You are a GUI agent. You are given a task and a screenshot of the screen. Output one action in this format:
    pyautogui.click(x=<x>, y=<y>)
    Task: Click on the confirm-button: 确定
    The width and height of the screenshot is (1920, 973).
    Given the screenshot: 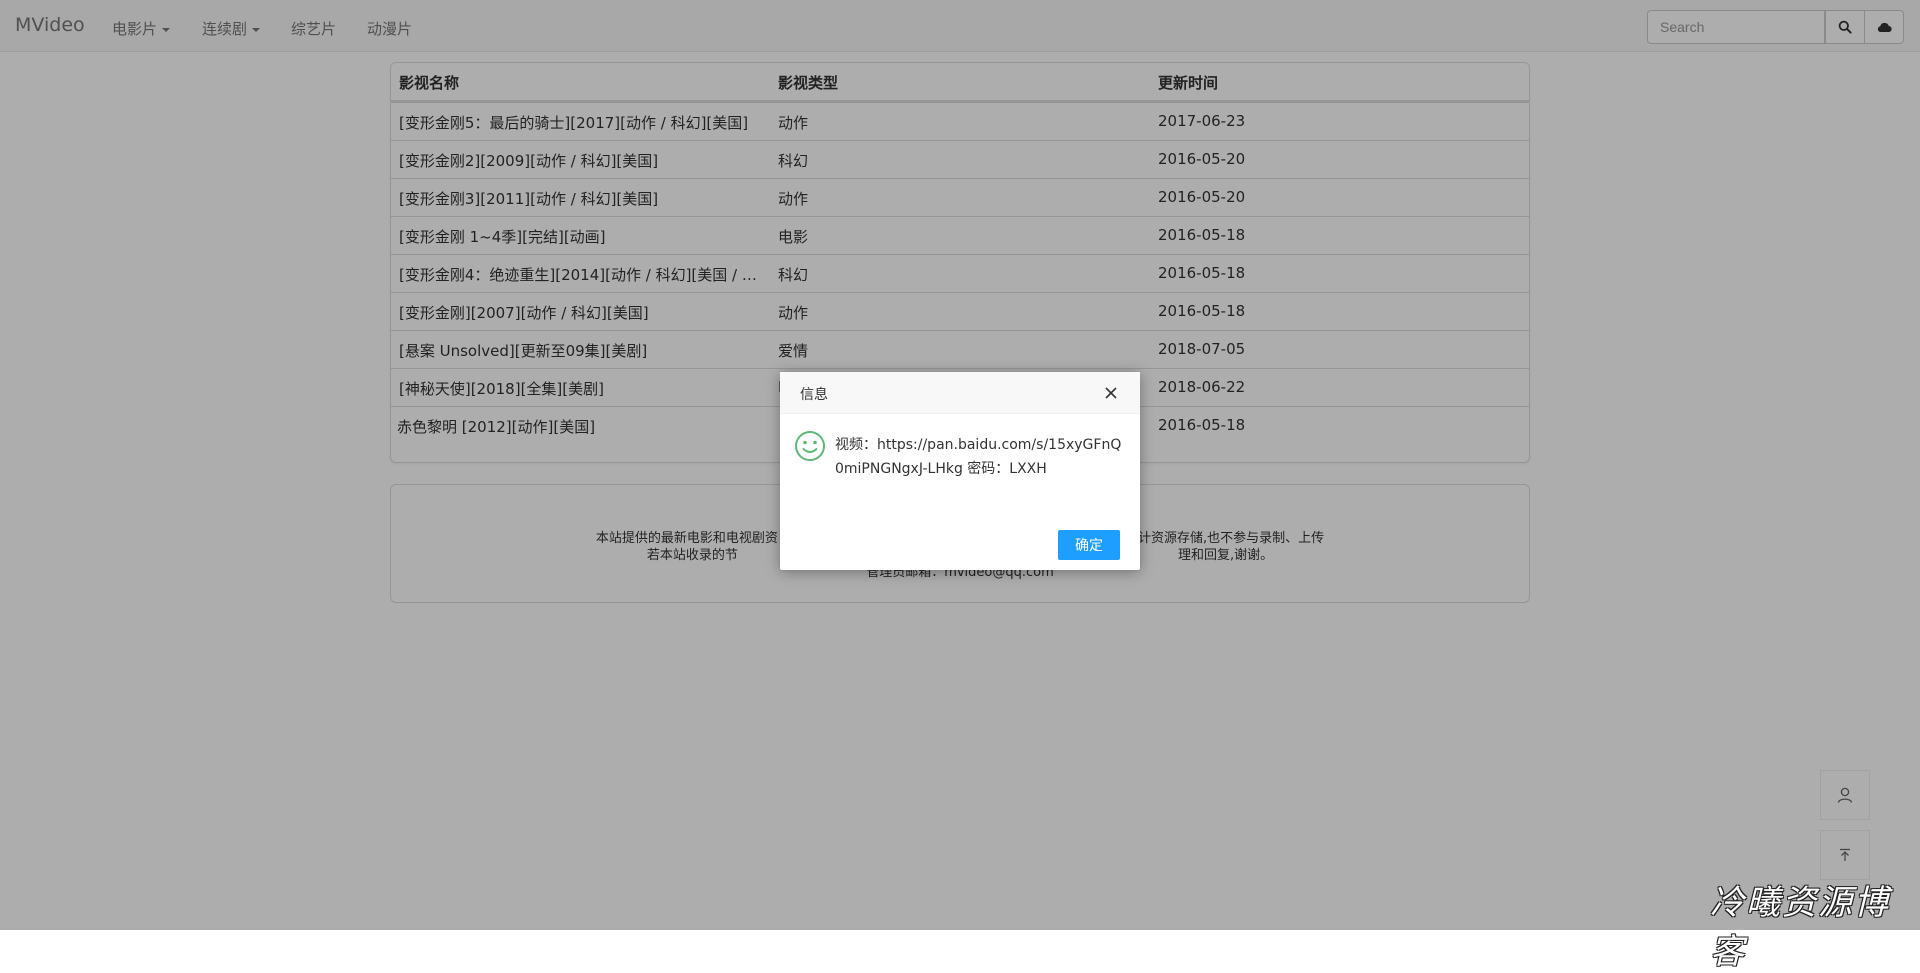 What is the action you would take?
    pyautogui.click(x=1089, y=545)
    